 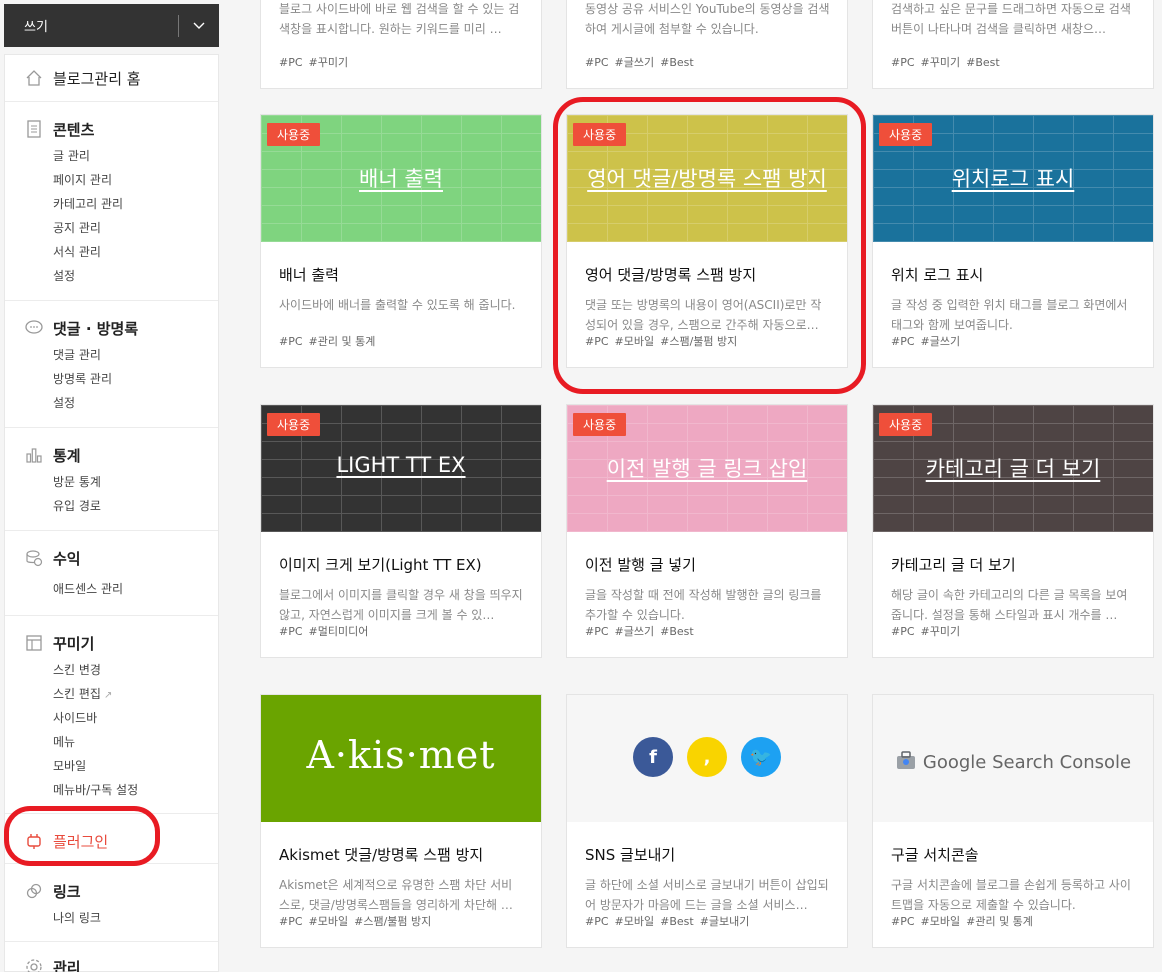 What do you see at coordinates (111, 694) in the screenshot?
I see `nav-item-skin-edit: 스킨 편집 ↗` at bounding box center [111, 694].